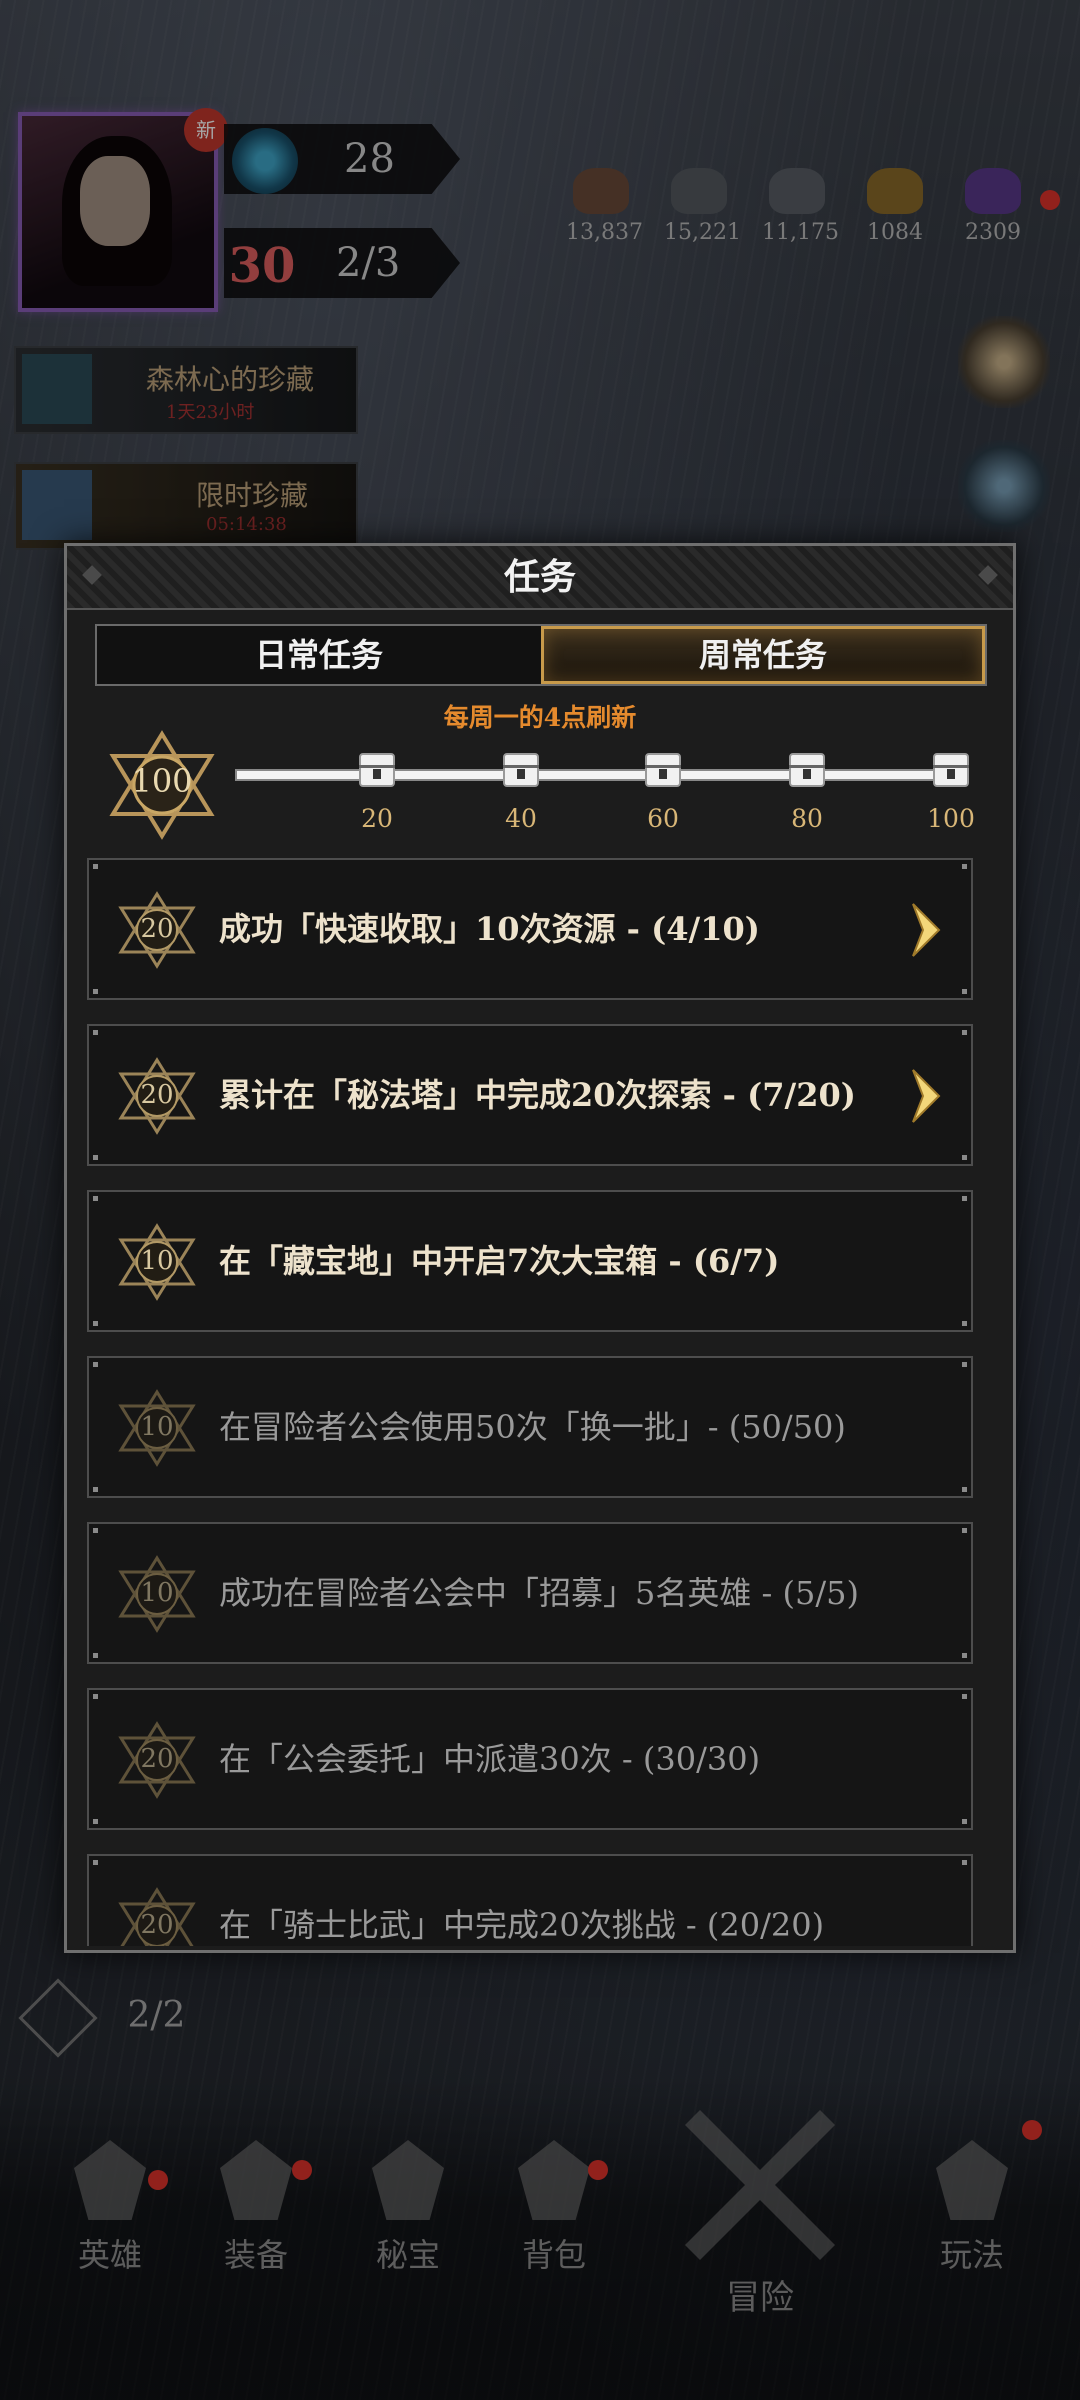 The width and height of the screenshot is (1080, 2400). I want to click on task-description: 成功在冒险者公会中「招募」5名英雄 - (5/5), so click(539, 1593).